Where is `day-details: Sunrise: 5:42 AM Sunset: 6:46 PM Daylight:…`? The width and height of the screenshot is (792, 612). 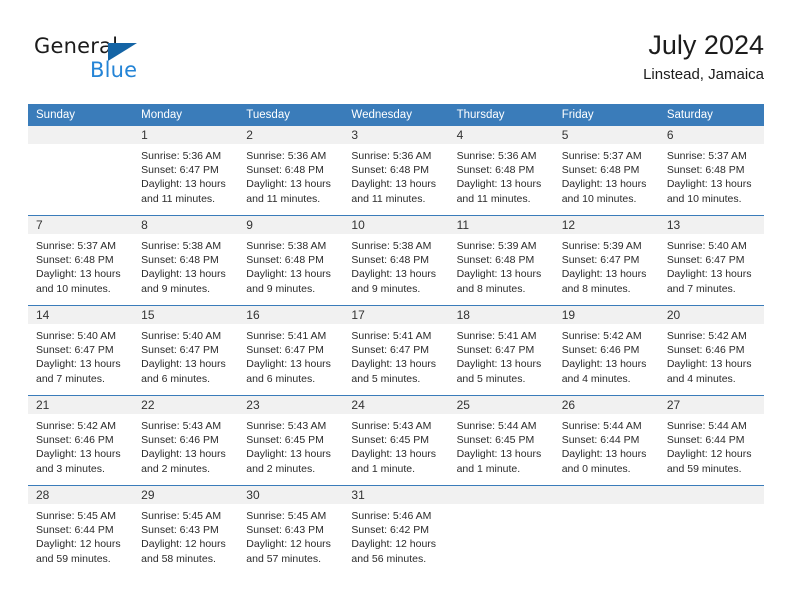
day-details: Sunrise: 5:42 AM Sunset: 6:46 PM Daylight:… is located at coordinates (606, 358).